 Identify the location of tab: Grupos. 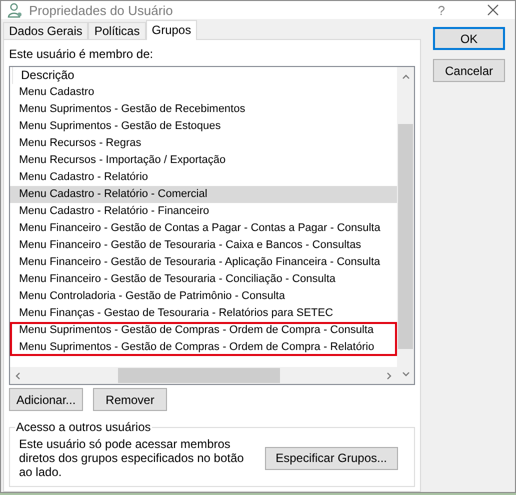
(172, 30).